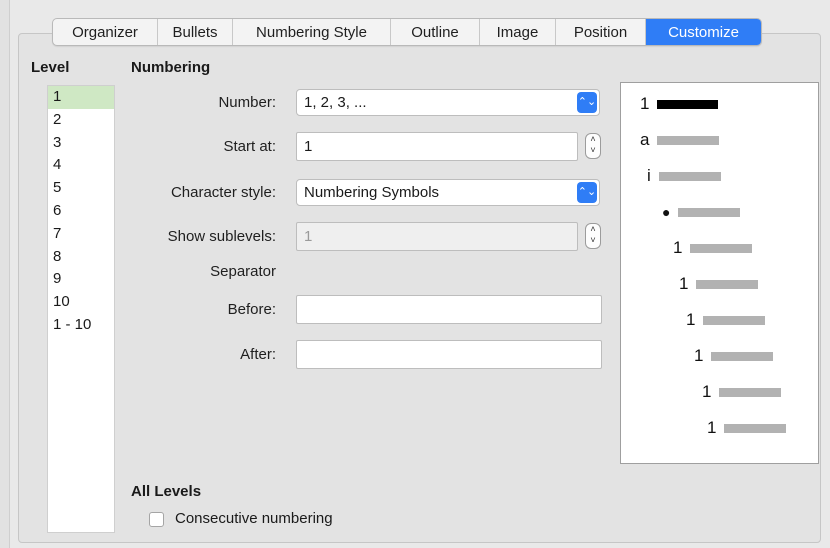 The height and width of the screenshot is (548, 830). Describe the element at coordinates (243, 271) in the screenshot. I see `separator-label: Separator` at that location.